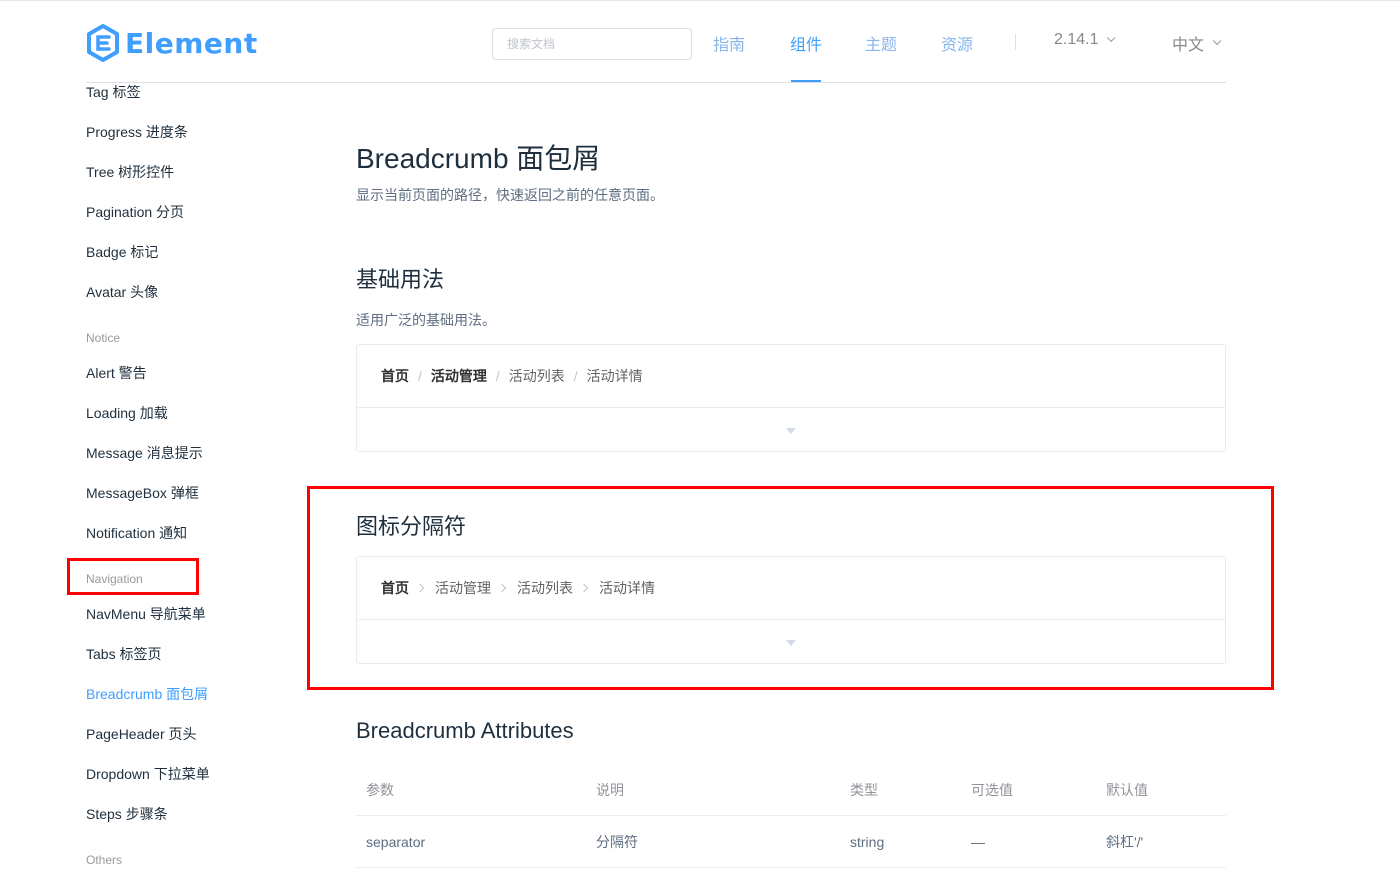 The height and width of the screenshot is (869, 1400). What do you see at coordinates (510, 195) in the screenshot?
I see `page-description: 显示当前页面的路径，快速返回之前的任意页面。` at bounding box center [510, 195].